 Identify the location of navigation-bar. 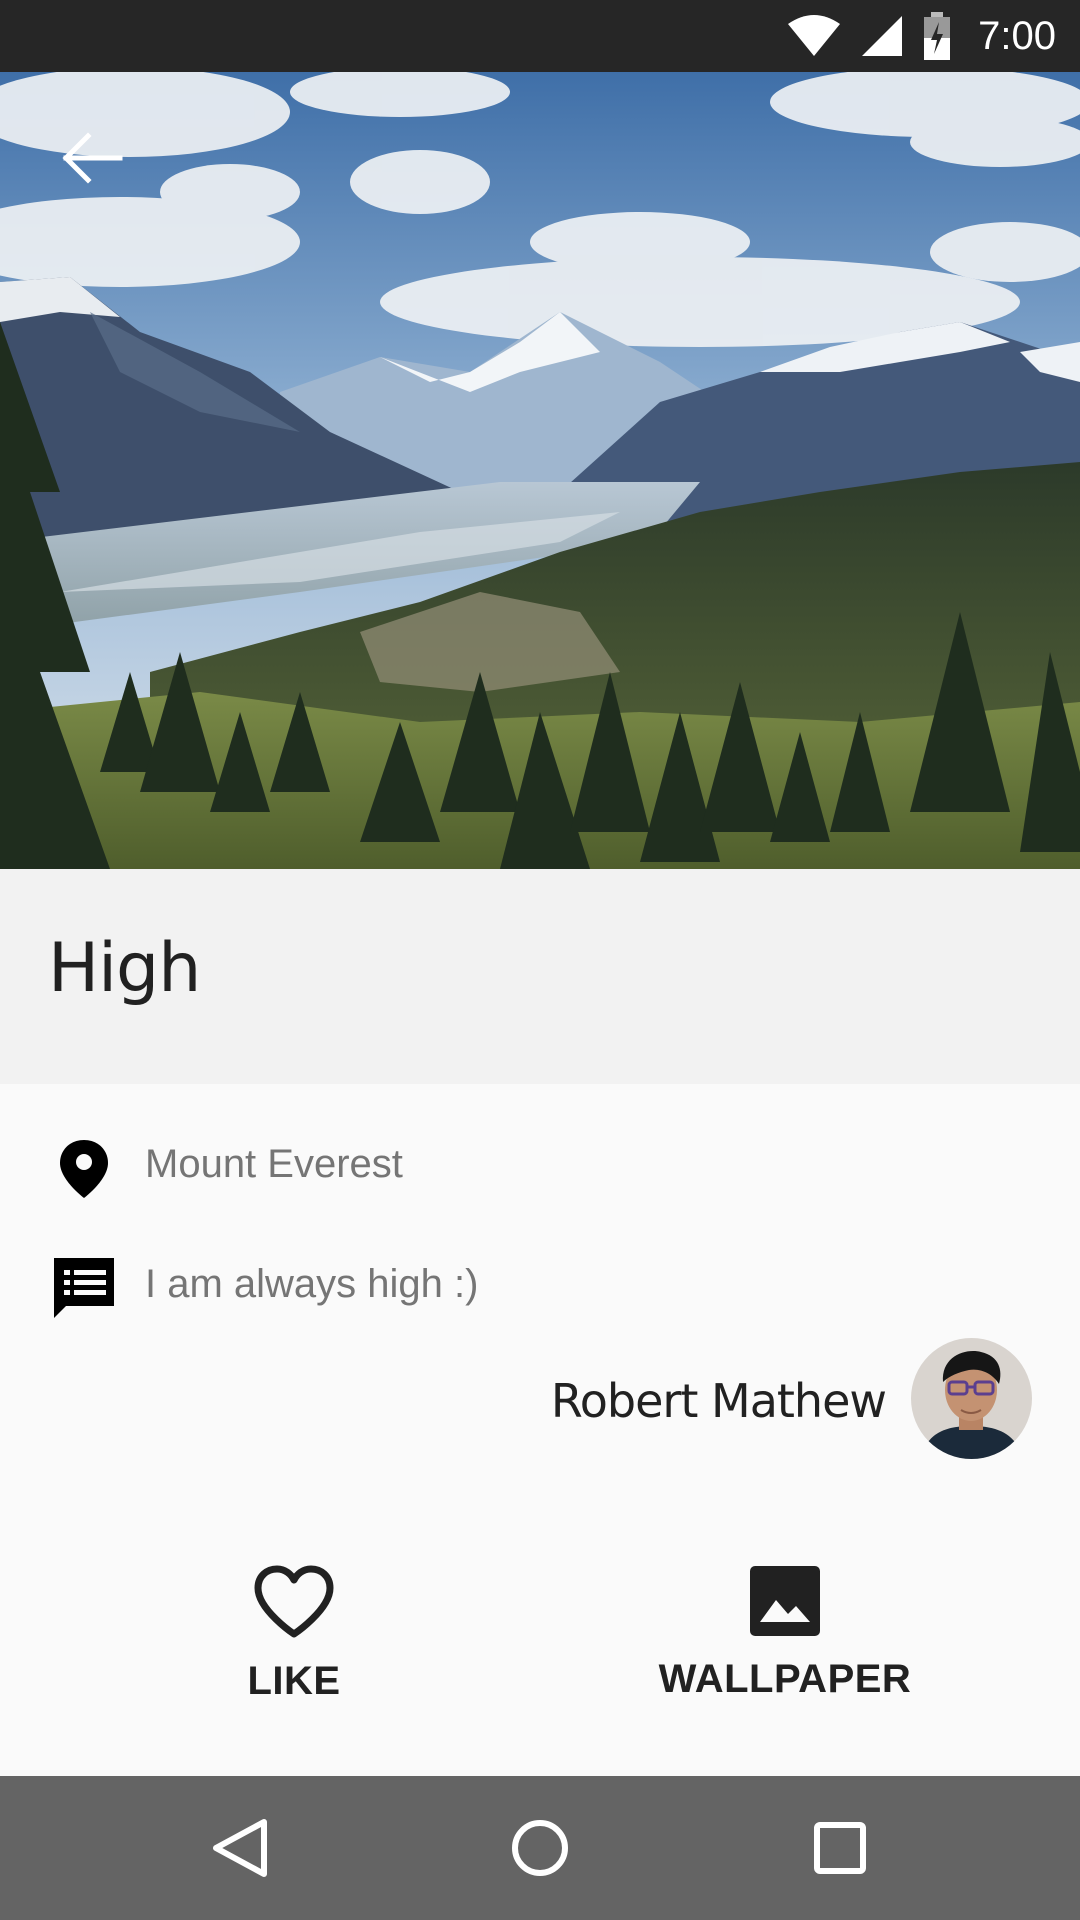
(540, 1848).